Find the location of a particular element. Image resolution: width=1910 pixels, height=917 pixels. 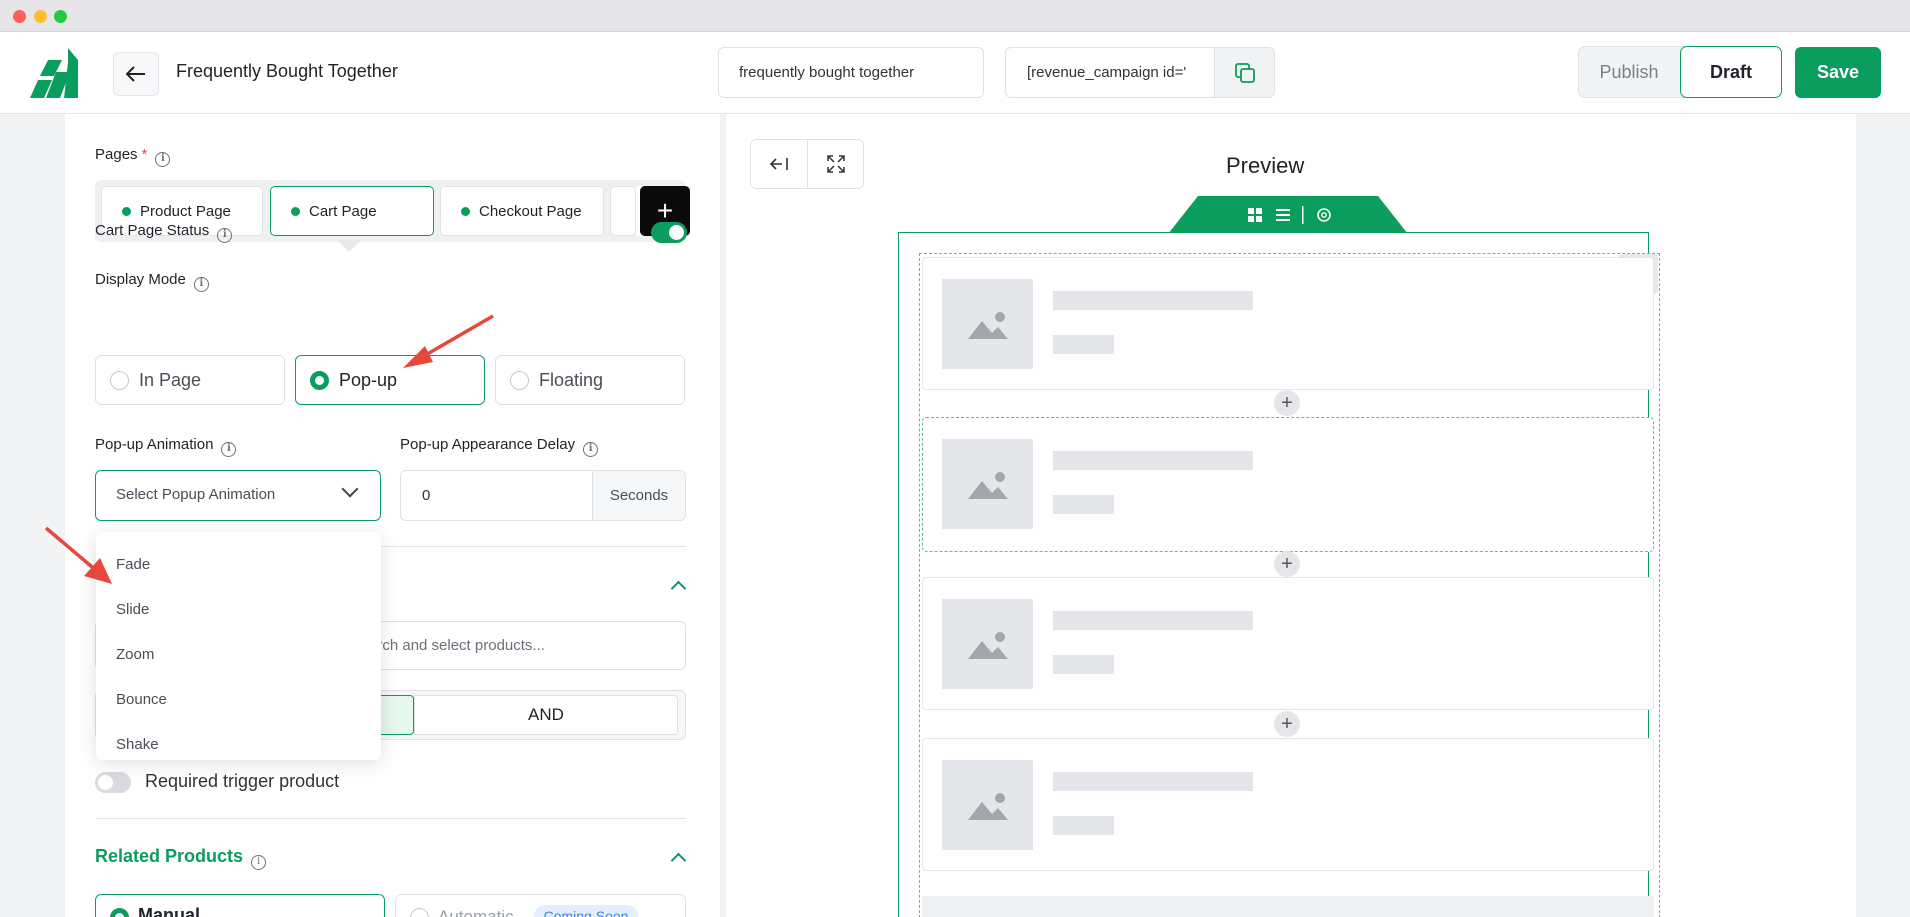

tab-label: Product Page is located at coordinates (185, 211).